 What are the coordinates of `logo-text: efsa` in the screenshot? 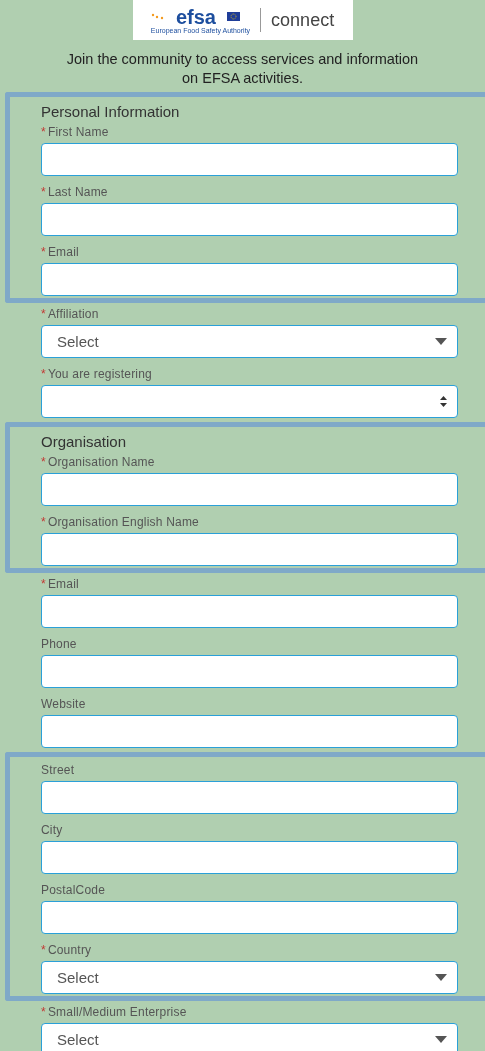 It's located at (196, 16).